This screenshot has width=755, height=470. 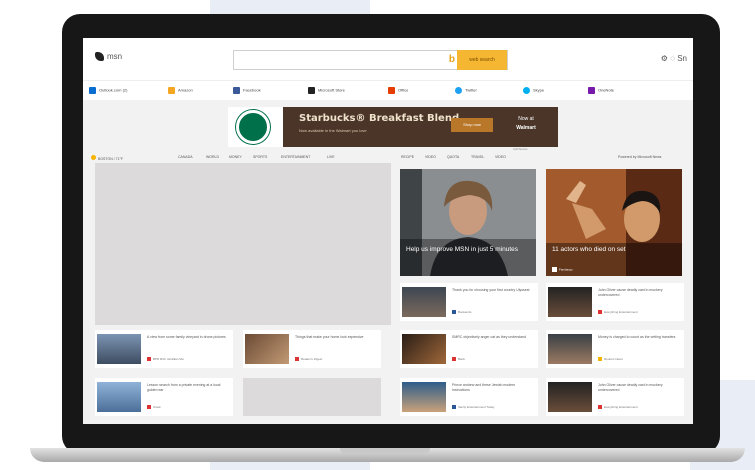 I want to click on card-source: Vanity Entertainment Today, so click(x=473, y=407).